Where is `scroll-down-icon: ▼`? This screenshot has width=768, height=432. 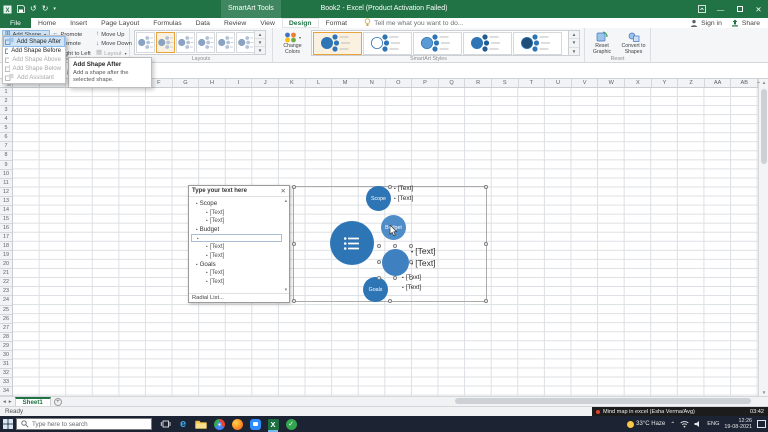
scroll-down-icon: ▼ is located at coordinates (763, 392).